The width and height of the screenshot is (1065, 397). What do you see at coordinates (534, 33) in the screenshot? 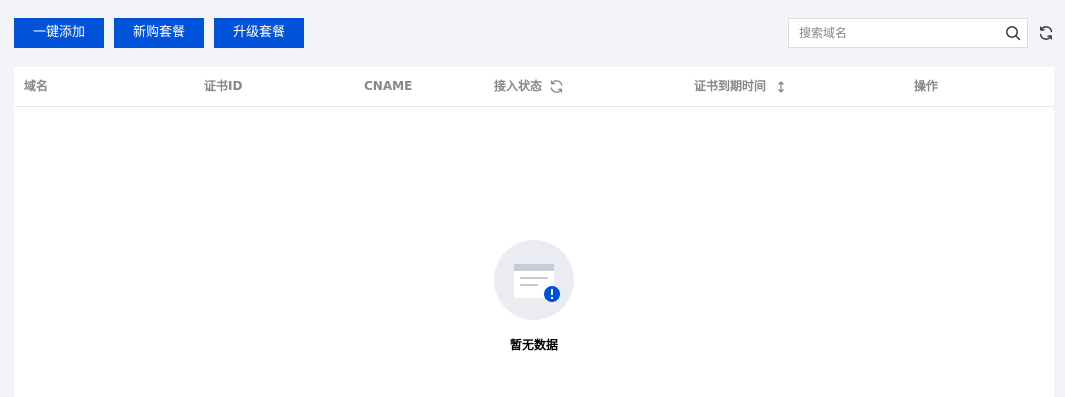
I see `toolbar: 一键添加 新购套餐 升级套餐` at bounding box center [534, 33].